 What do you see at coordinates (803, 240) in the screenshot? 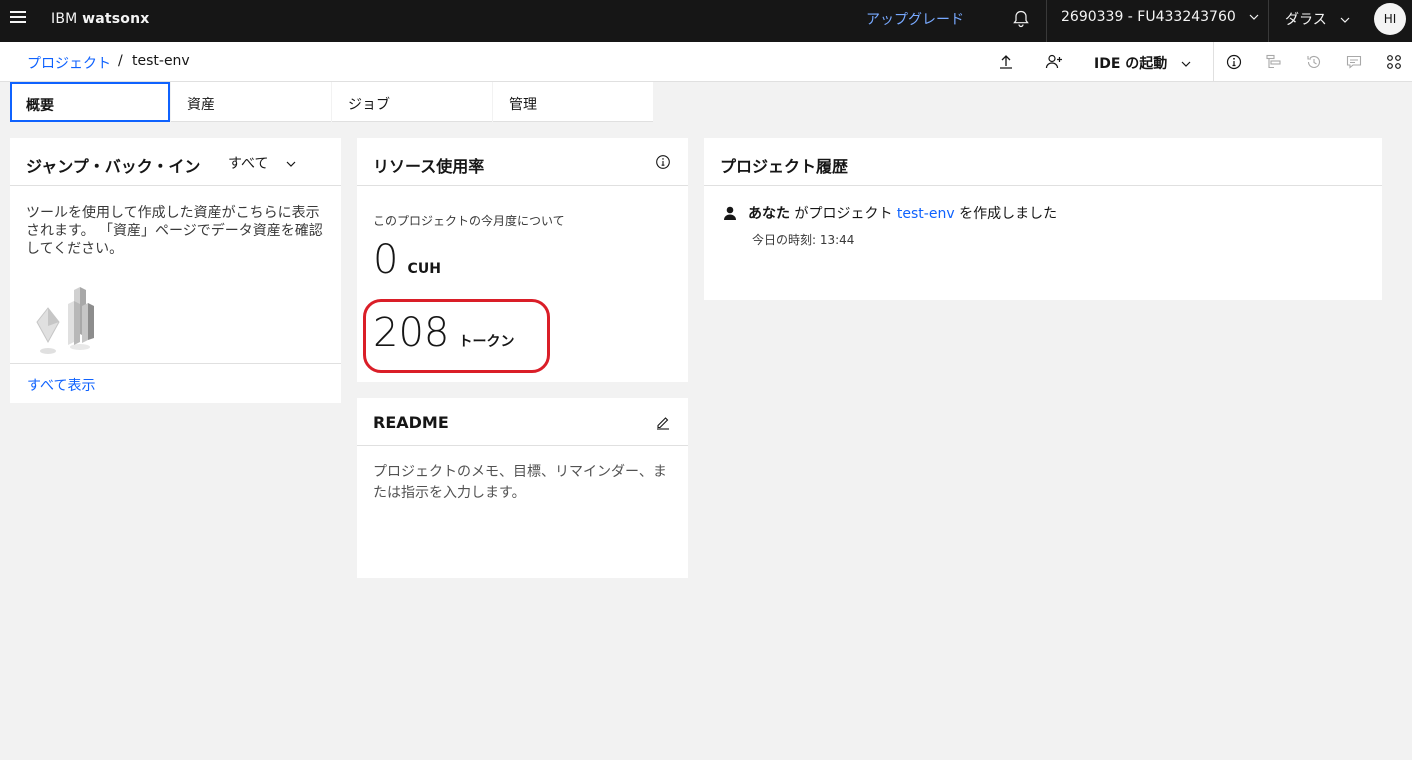
I see `history-timestamp: 今日の時刻: 13:44` at bounding box center [803, 240].